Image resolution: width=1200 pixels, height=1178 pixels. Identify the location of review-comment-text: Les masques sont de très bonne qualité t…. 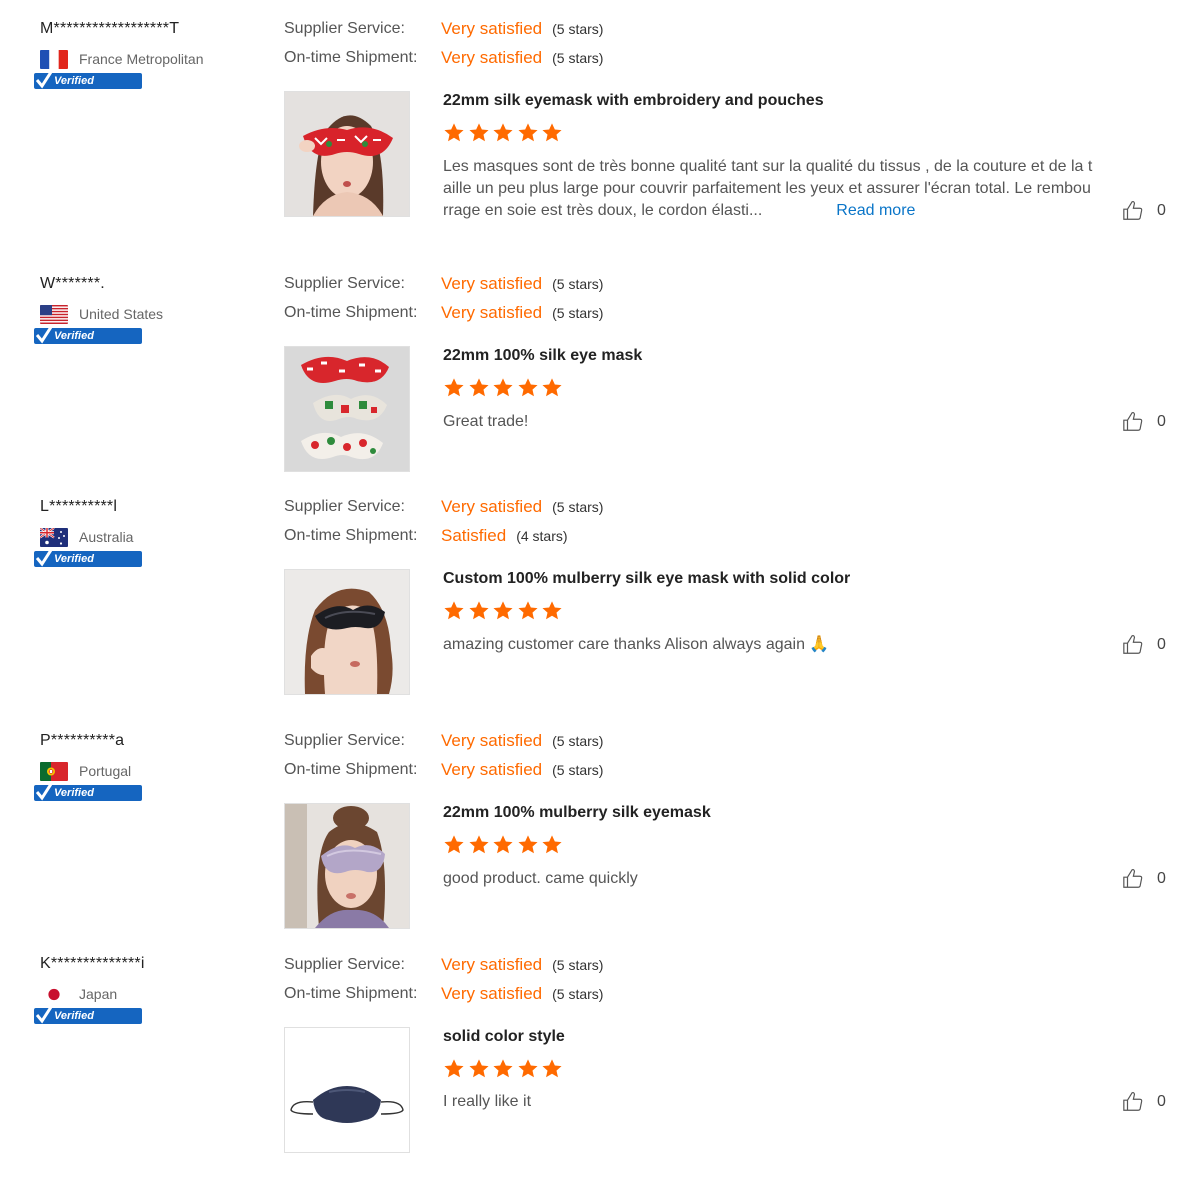
(768, 188).